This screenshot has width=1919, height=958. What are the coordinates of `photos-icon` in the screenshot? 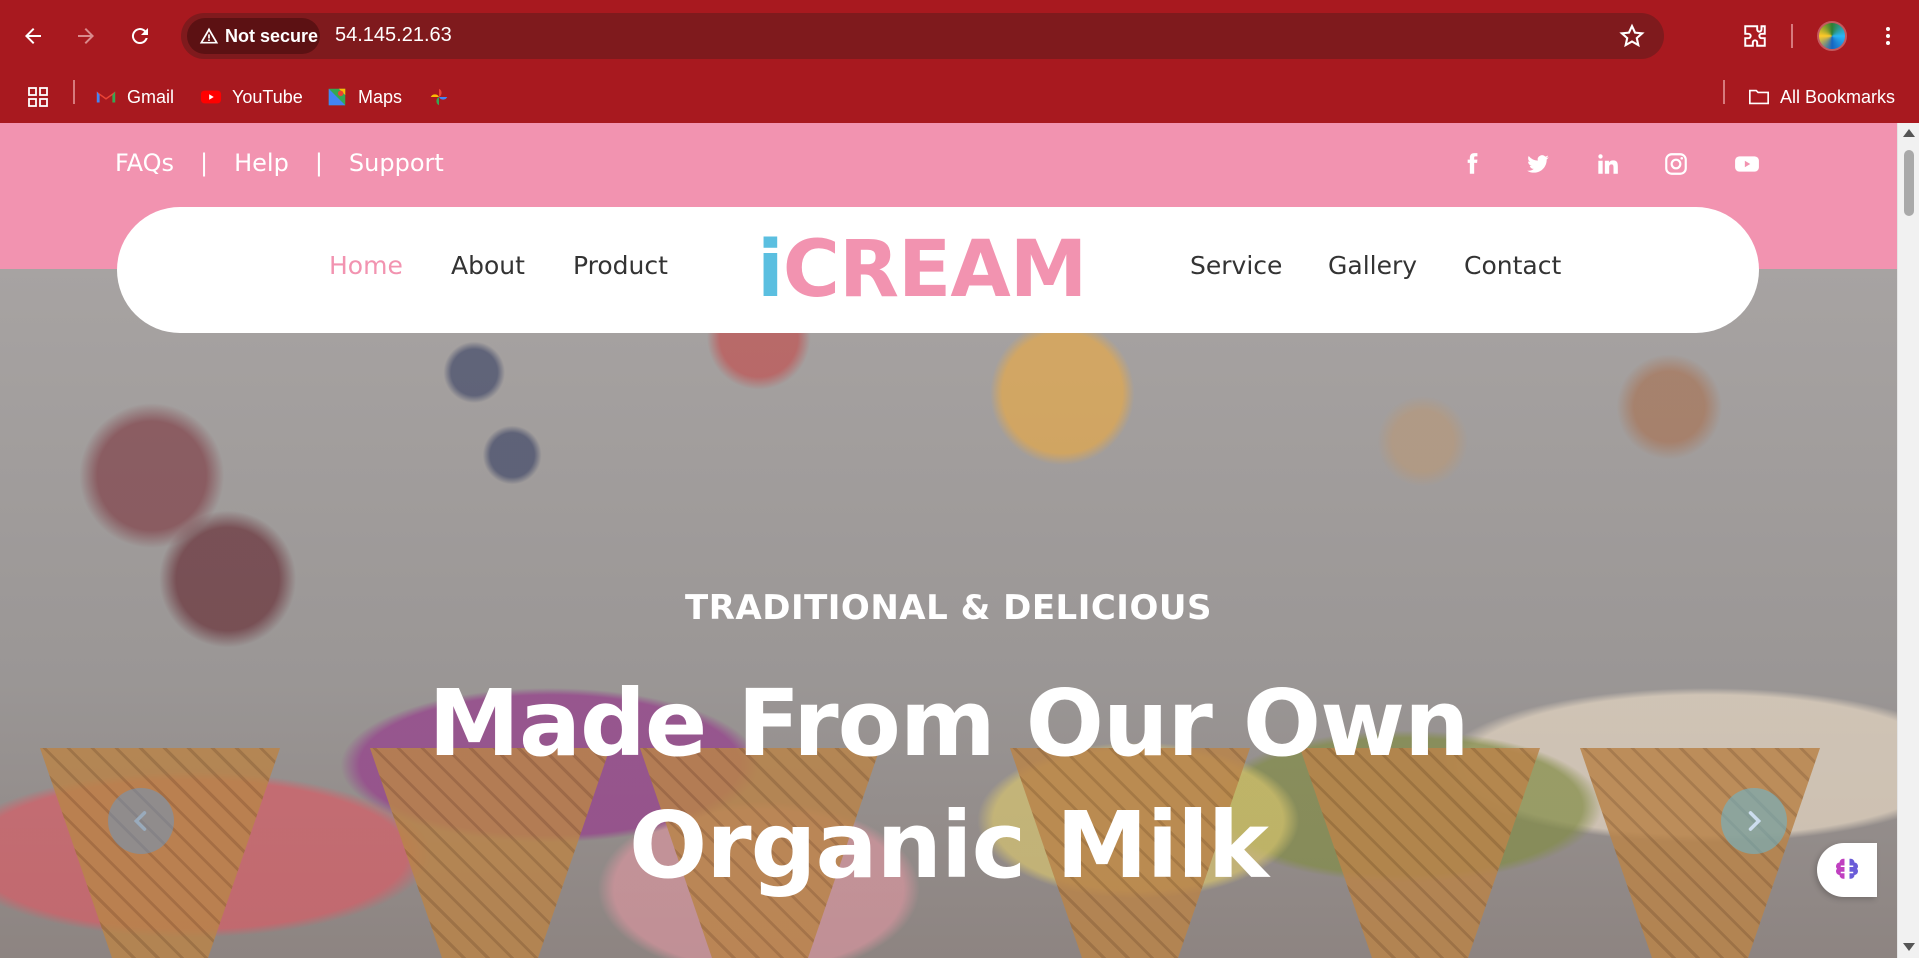 It's located at (439, 97).